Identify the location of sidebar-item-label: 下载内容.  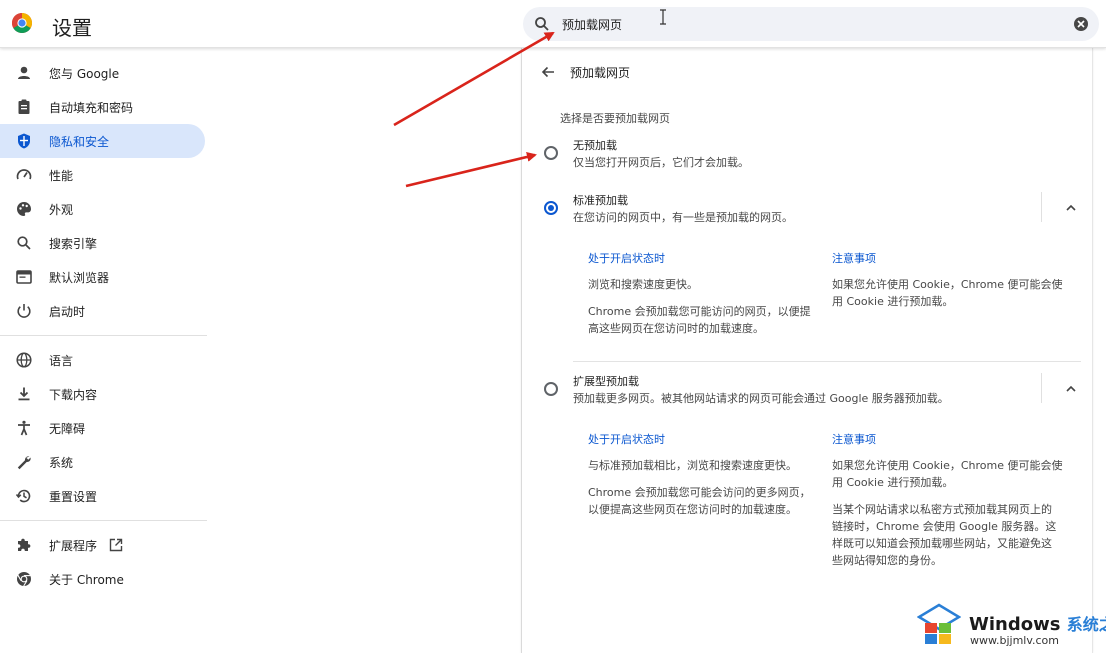
(73, 394).